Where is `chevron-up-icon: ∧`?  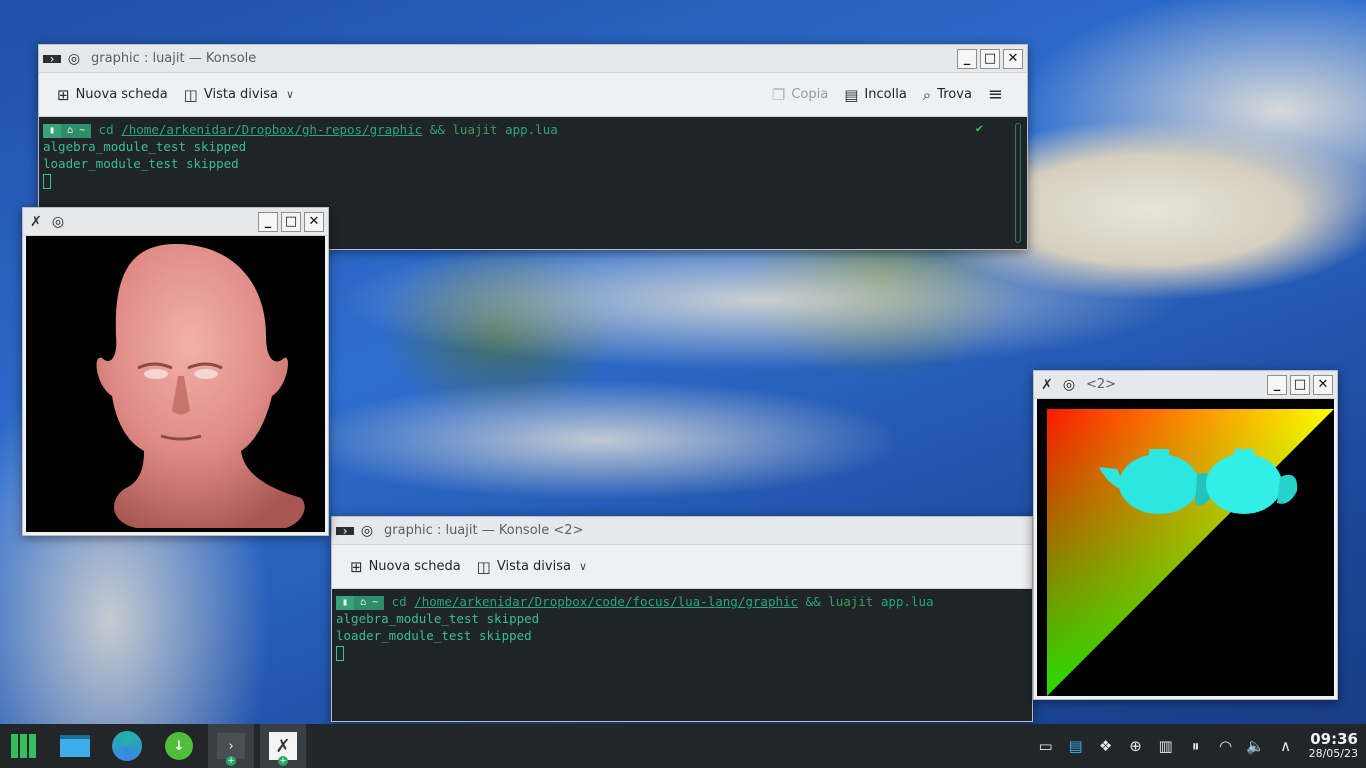 chevron-up-icon: ∧ is located at coordinates (1286, 746).